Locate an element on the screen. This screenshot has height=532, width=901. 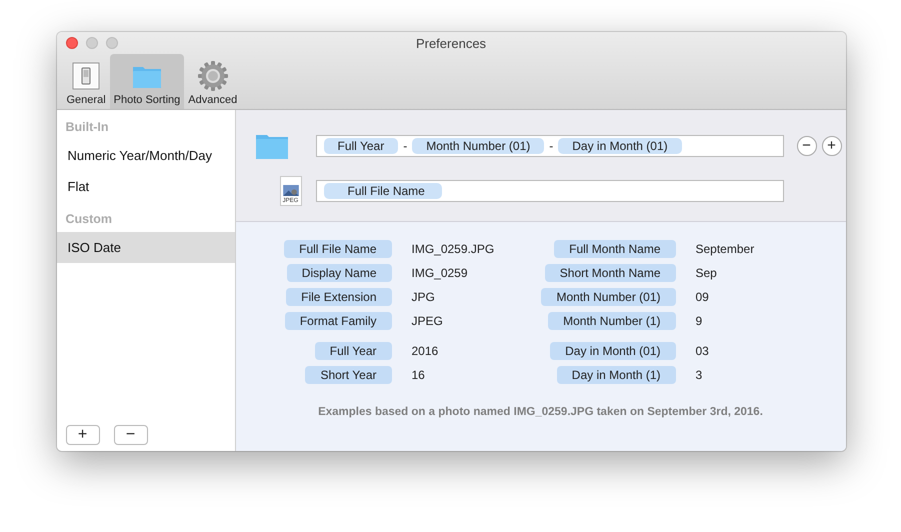
sidebar-heading: Built-In is located at coordinates (87, 127).